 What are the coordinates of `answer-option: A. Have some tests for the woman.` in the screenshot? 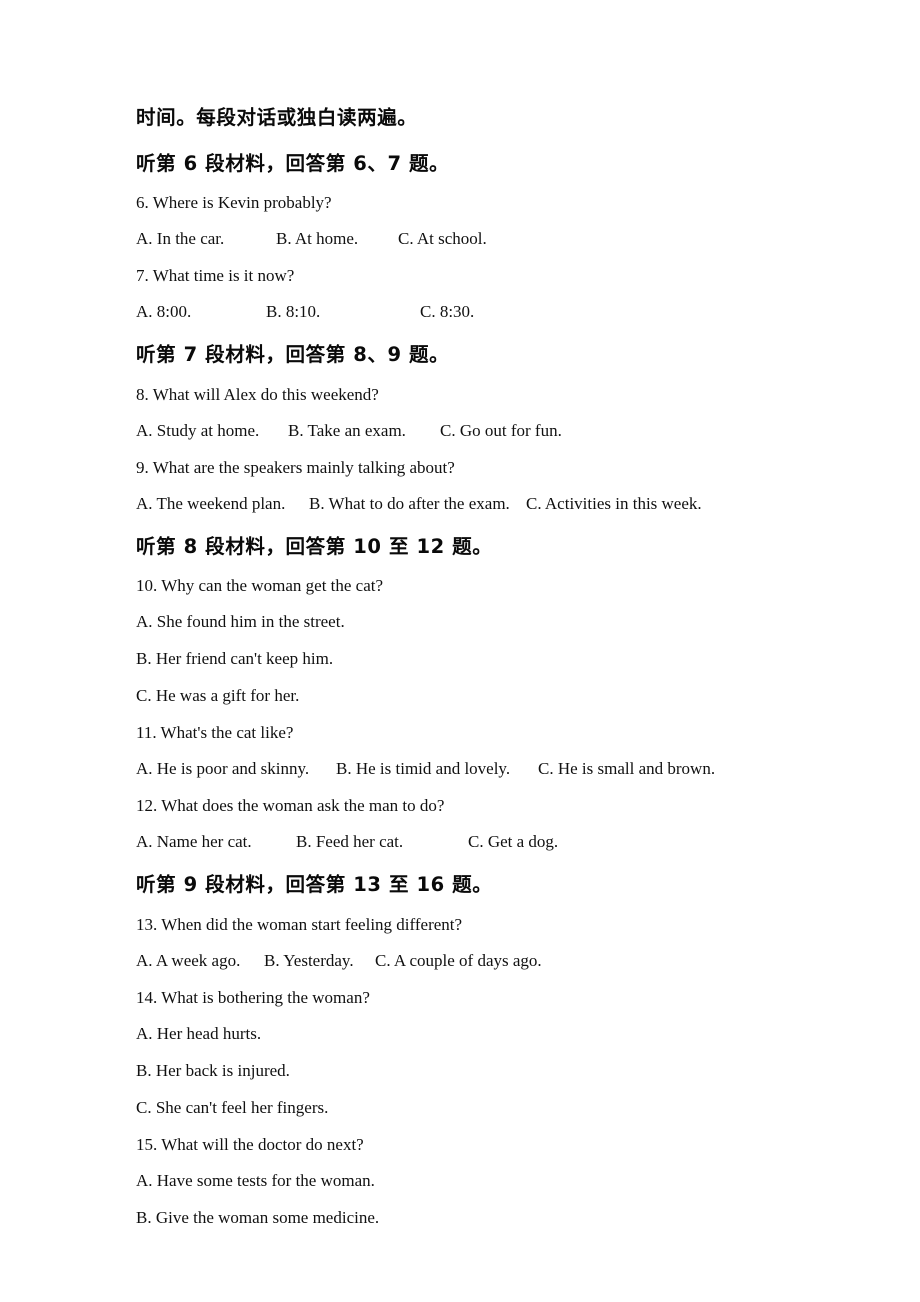 It's located at (255, 1180).